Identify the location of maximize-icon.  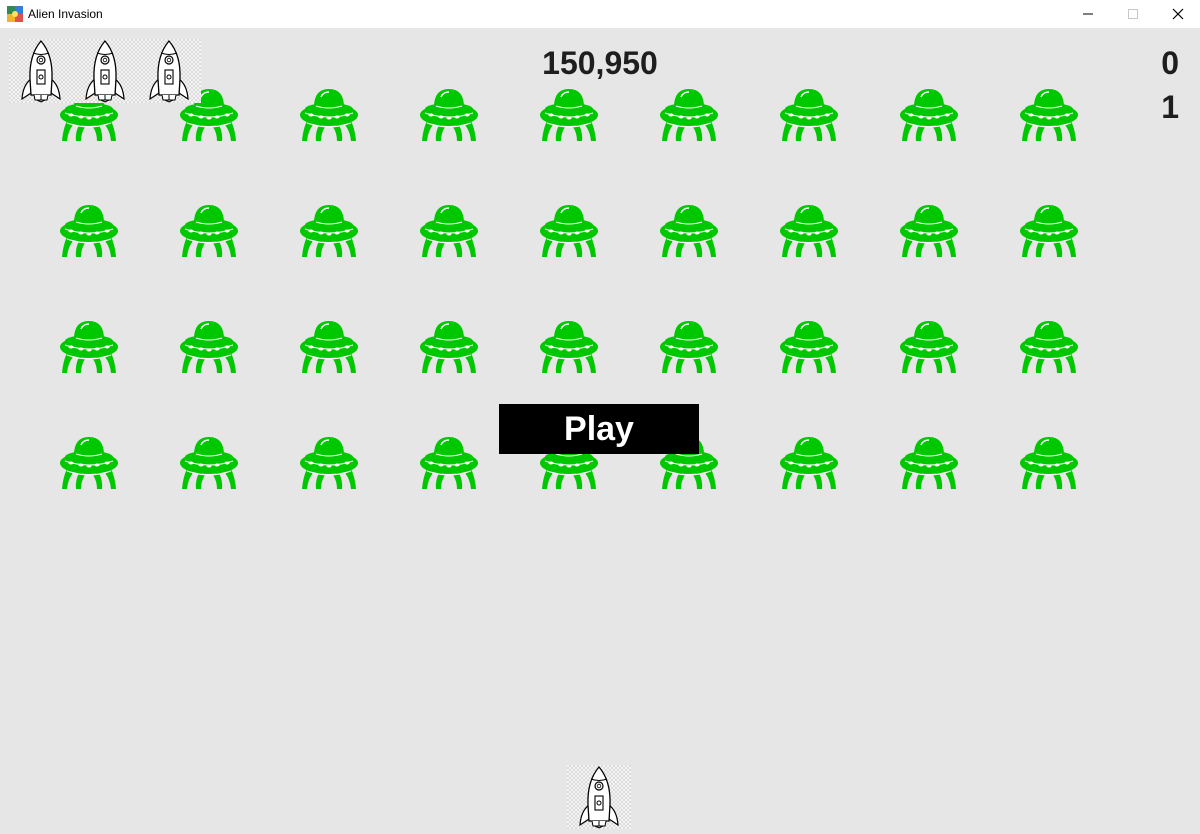
(1132, 14).